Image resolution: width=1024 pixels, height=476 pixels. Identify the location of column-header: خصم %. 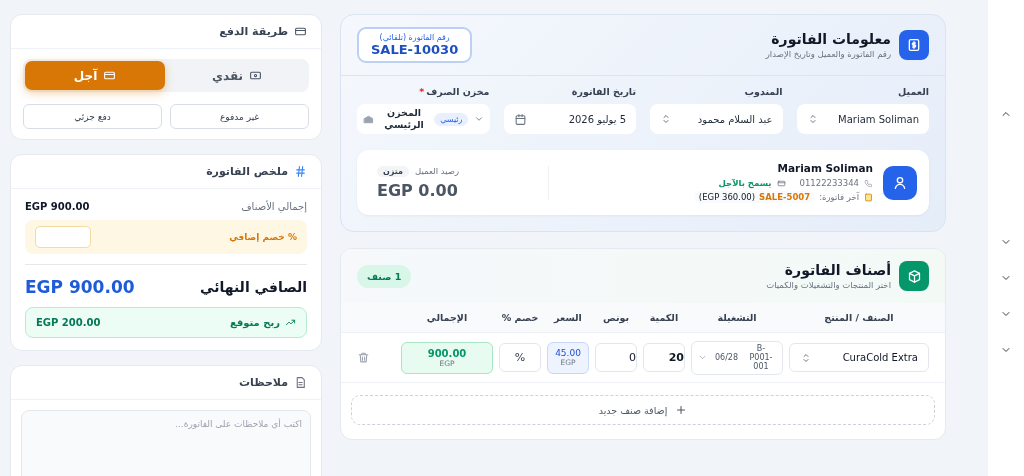
(520, 317).